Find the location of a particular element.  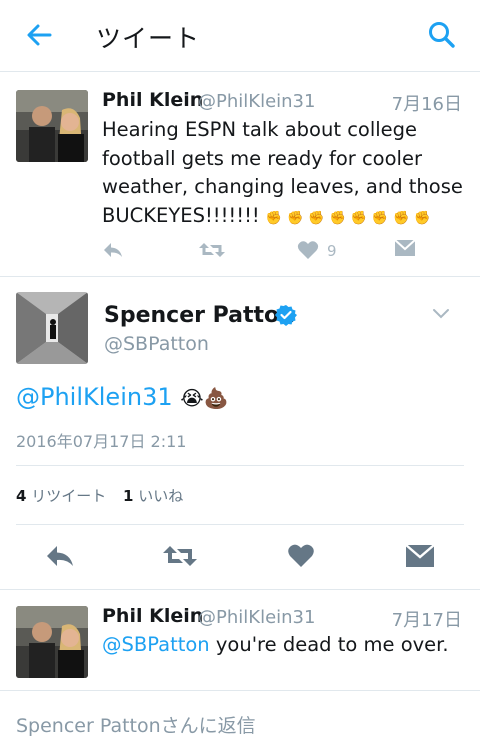

arrow-left-icon is located at coordinates (39, 35).